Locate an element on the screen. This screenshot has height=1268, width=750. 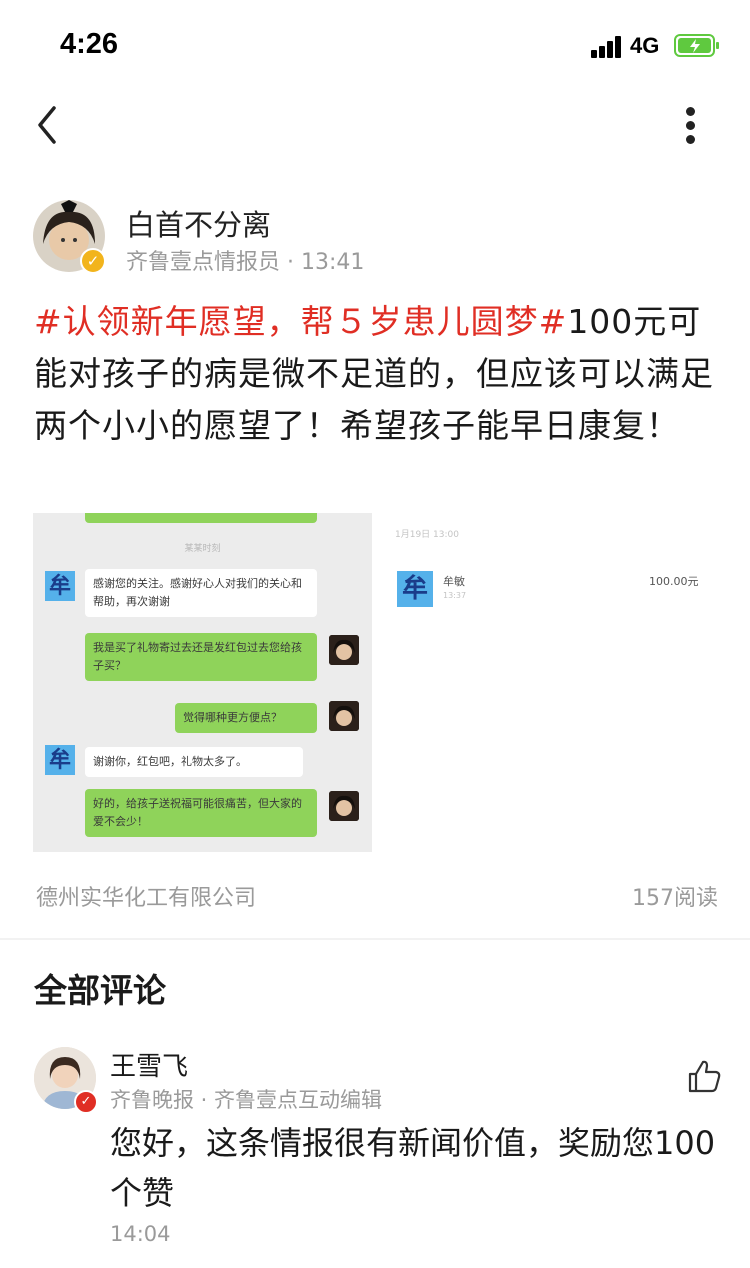
chat-message: 好的，给孩子送祝福可能很痛苦，但大家的爱不会少！ is located at coordinates (201, 813).